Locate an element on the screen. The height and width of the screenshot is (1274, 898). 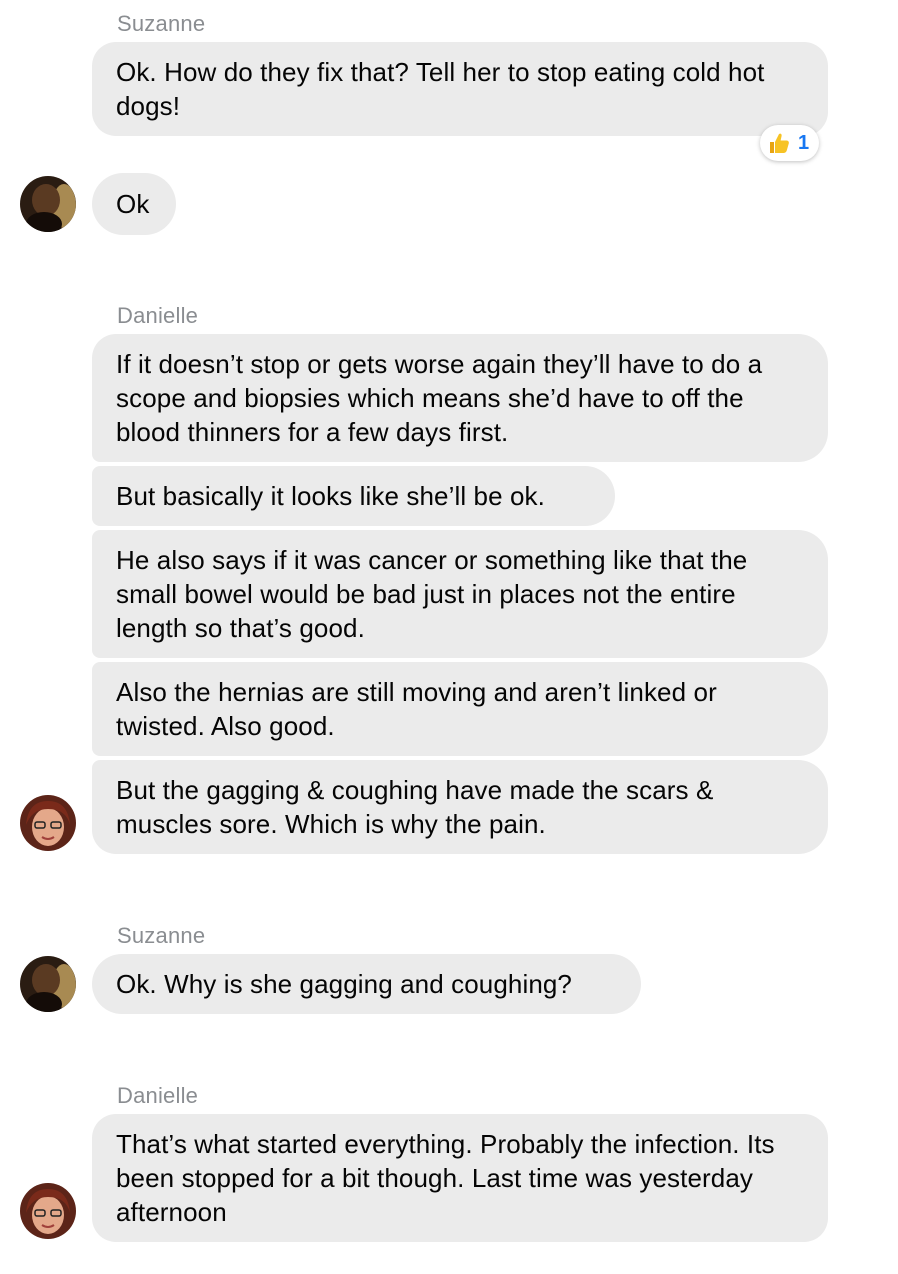
reaction-count: 1 is located at coordinates (804, 143).